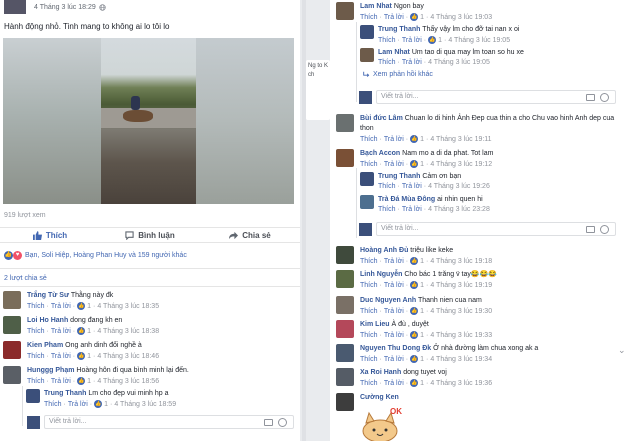 This screenshot has height=441, width=640. I want to click on comment-time: 4 Tháng 3 lúc 19:03, so click(461, 17).